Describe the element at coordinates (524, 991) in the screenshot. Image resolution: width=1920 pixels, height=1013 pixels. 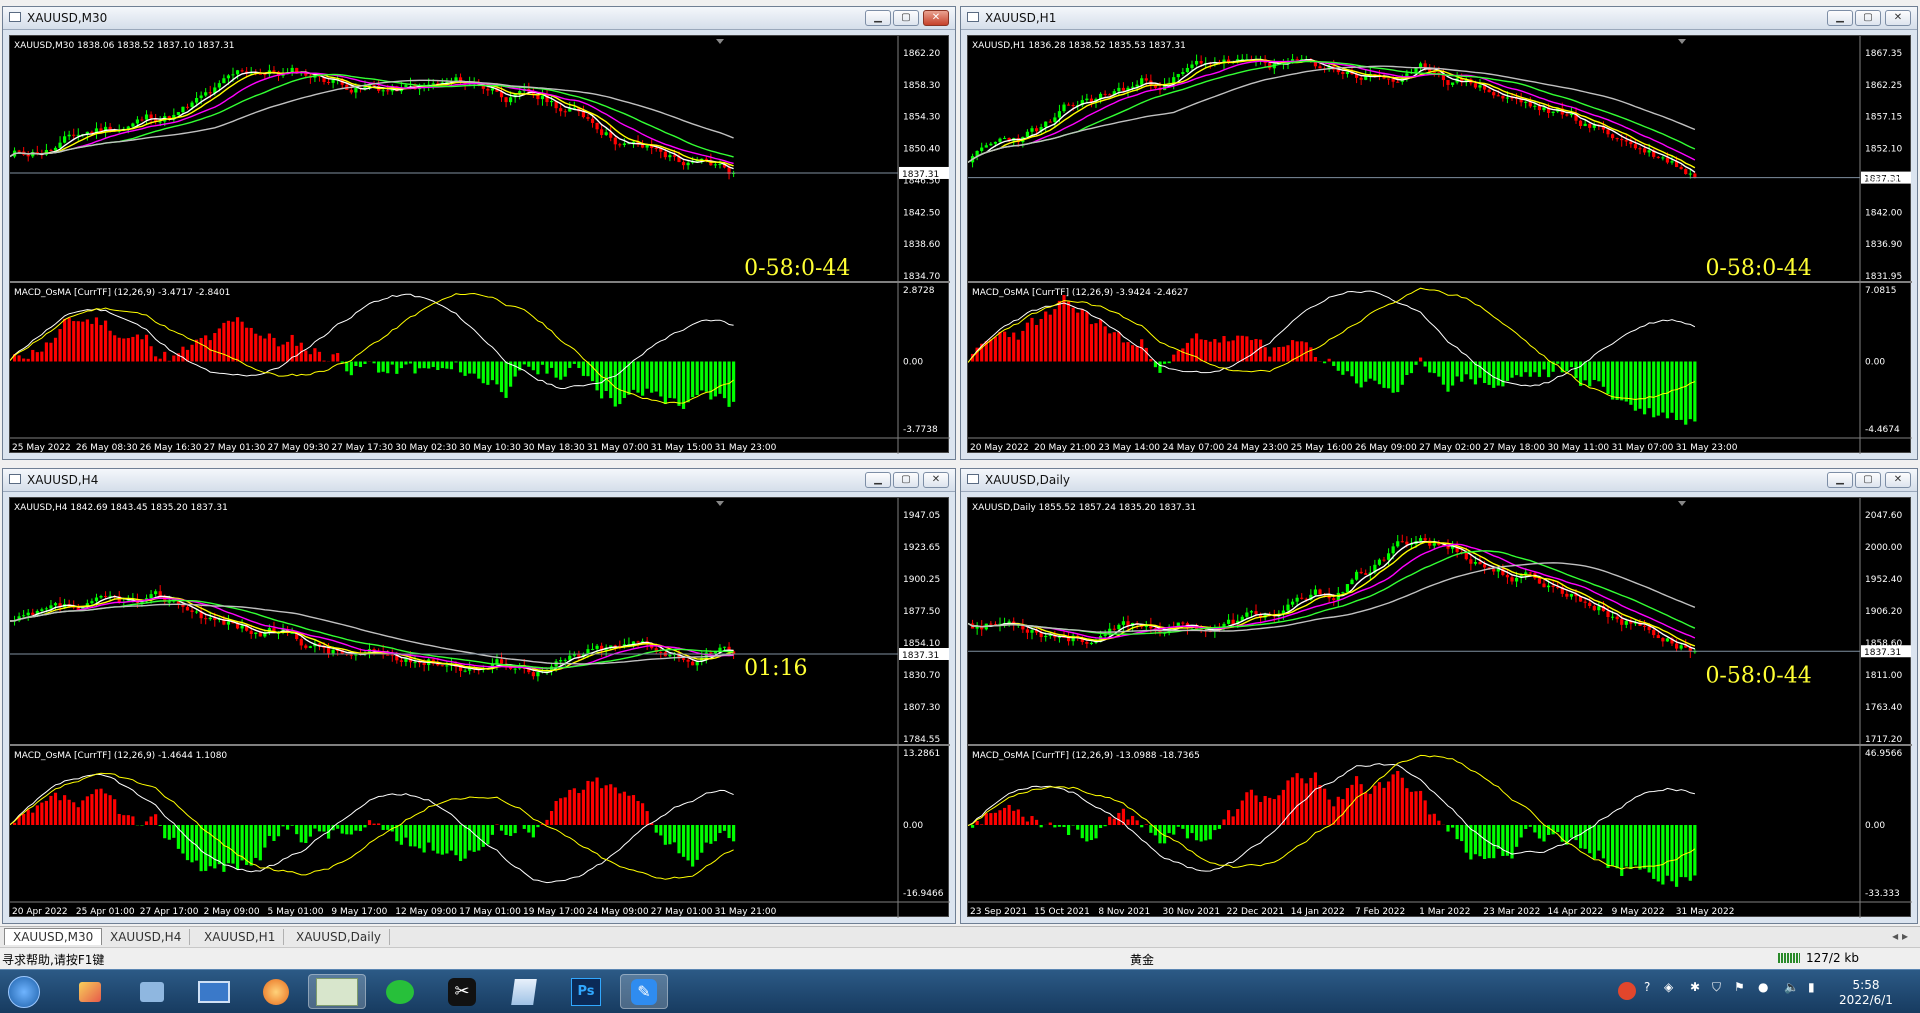
I see `notes-icon` at that location.